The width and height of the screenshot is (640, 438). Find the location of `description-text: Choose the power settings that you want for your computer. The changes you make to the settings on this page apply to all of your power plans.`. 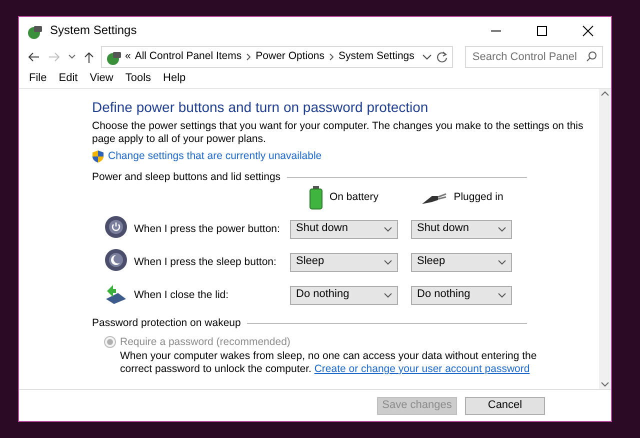

description-text: Choose the power settings that you want for your computer. The changes you make to the settings on this page apply to all of your power plans. is located at coordinates (338, 133).